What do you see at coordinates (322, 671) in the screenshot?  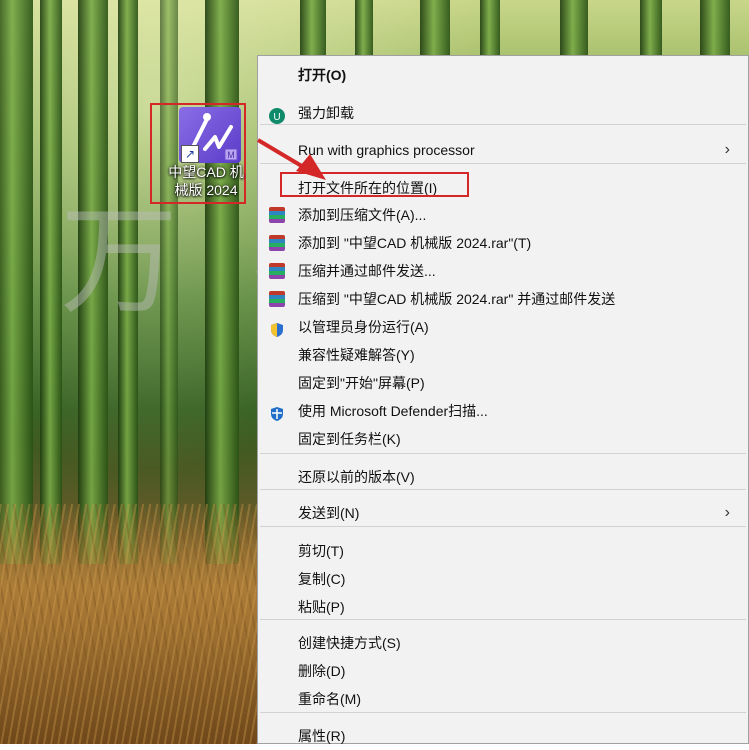 I see `menu-item-label: 删除(D)` at bounding box center [322, 671].